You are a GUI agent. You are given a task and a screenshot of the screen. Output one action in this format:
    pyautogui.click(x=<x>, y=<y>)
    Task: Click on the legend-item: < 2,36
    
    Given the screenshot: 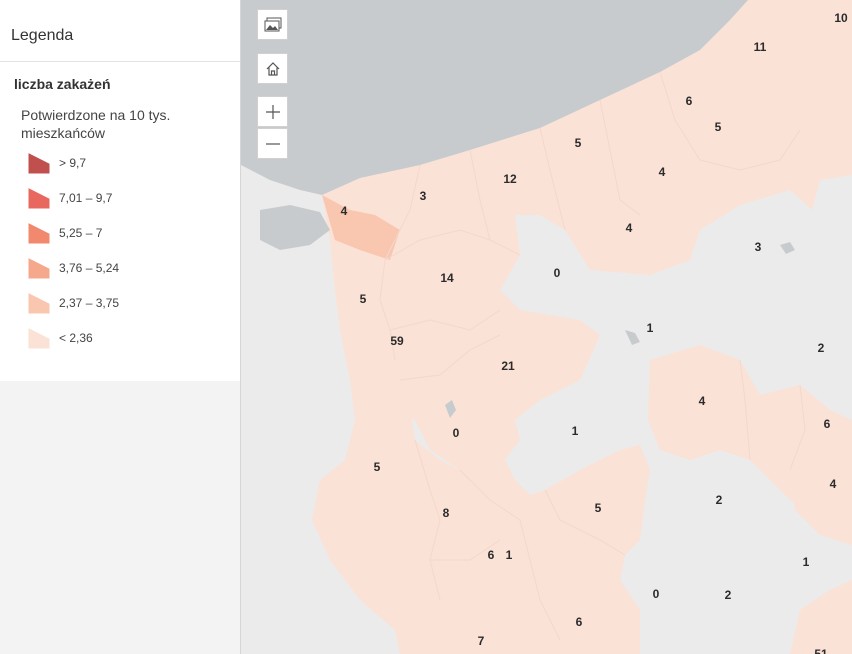 What is the action you would take?
    pyautogui.click(x=128, y=337)
    